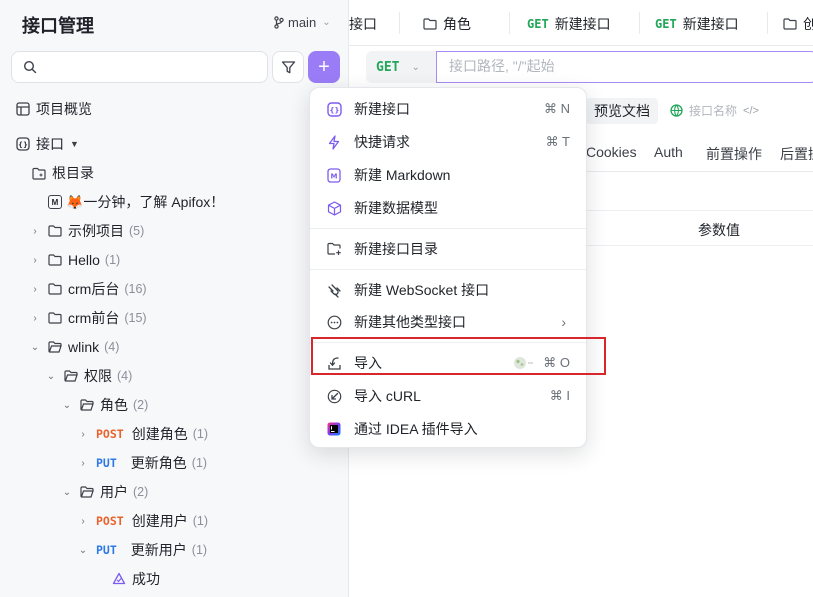 The image size is (813, 597). What do you see at coordinates (74, 144) in the screenshot?
I see `caret-down-icon: ▼` at bounding box center [74, 144].